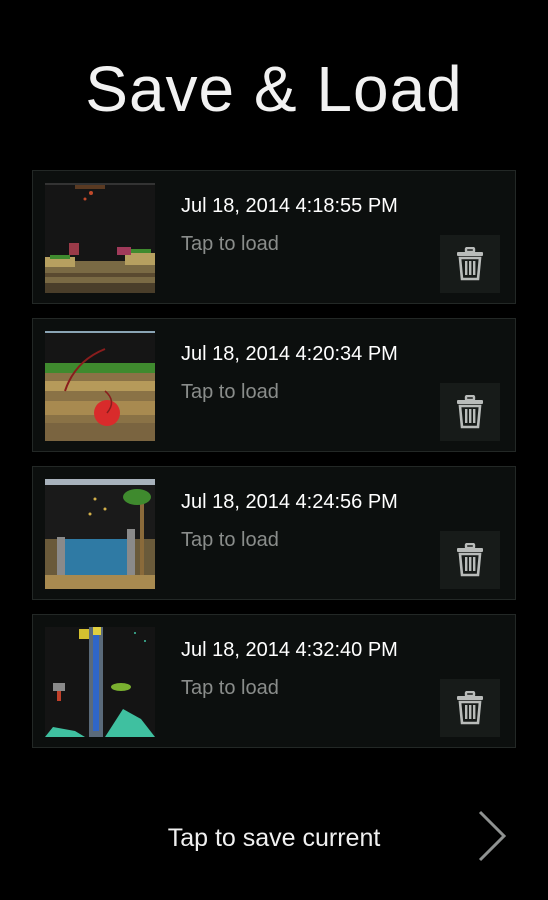  I want to click on save-slot: Jul 18, 2014 4:18:55 PM Tap to load, so click(274, 237).